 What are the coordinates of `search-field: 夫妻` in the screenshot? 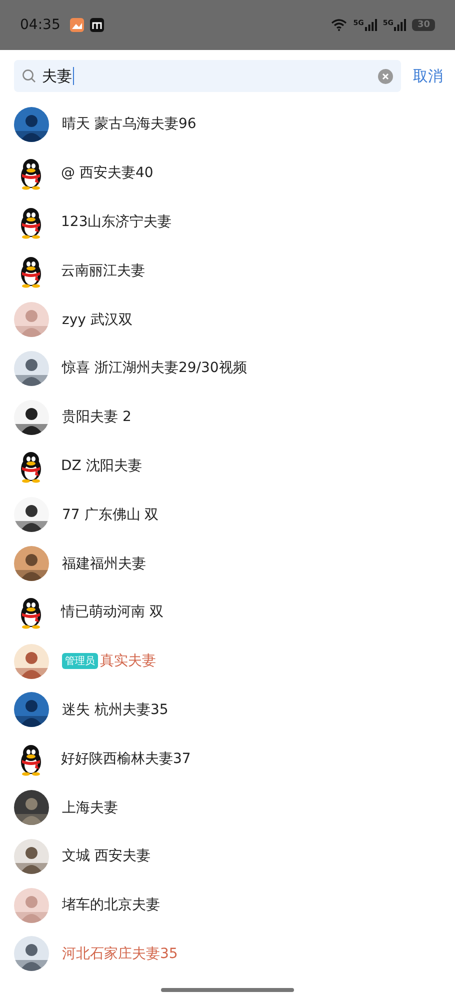 It's located at (207, 76).